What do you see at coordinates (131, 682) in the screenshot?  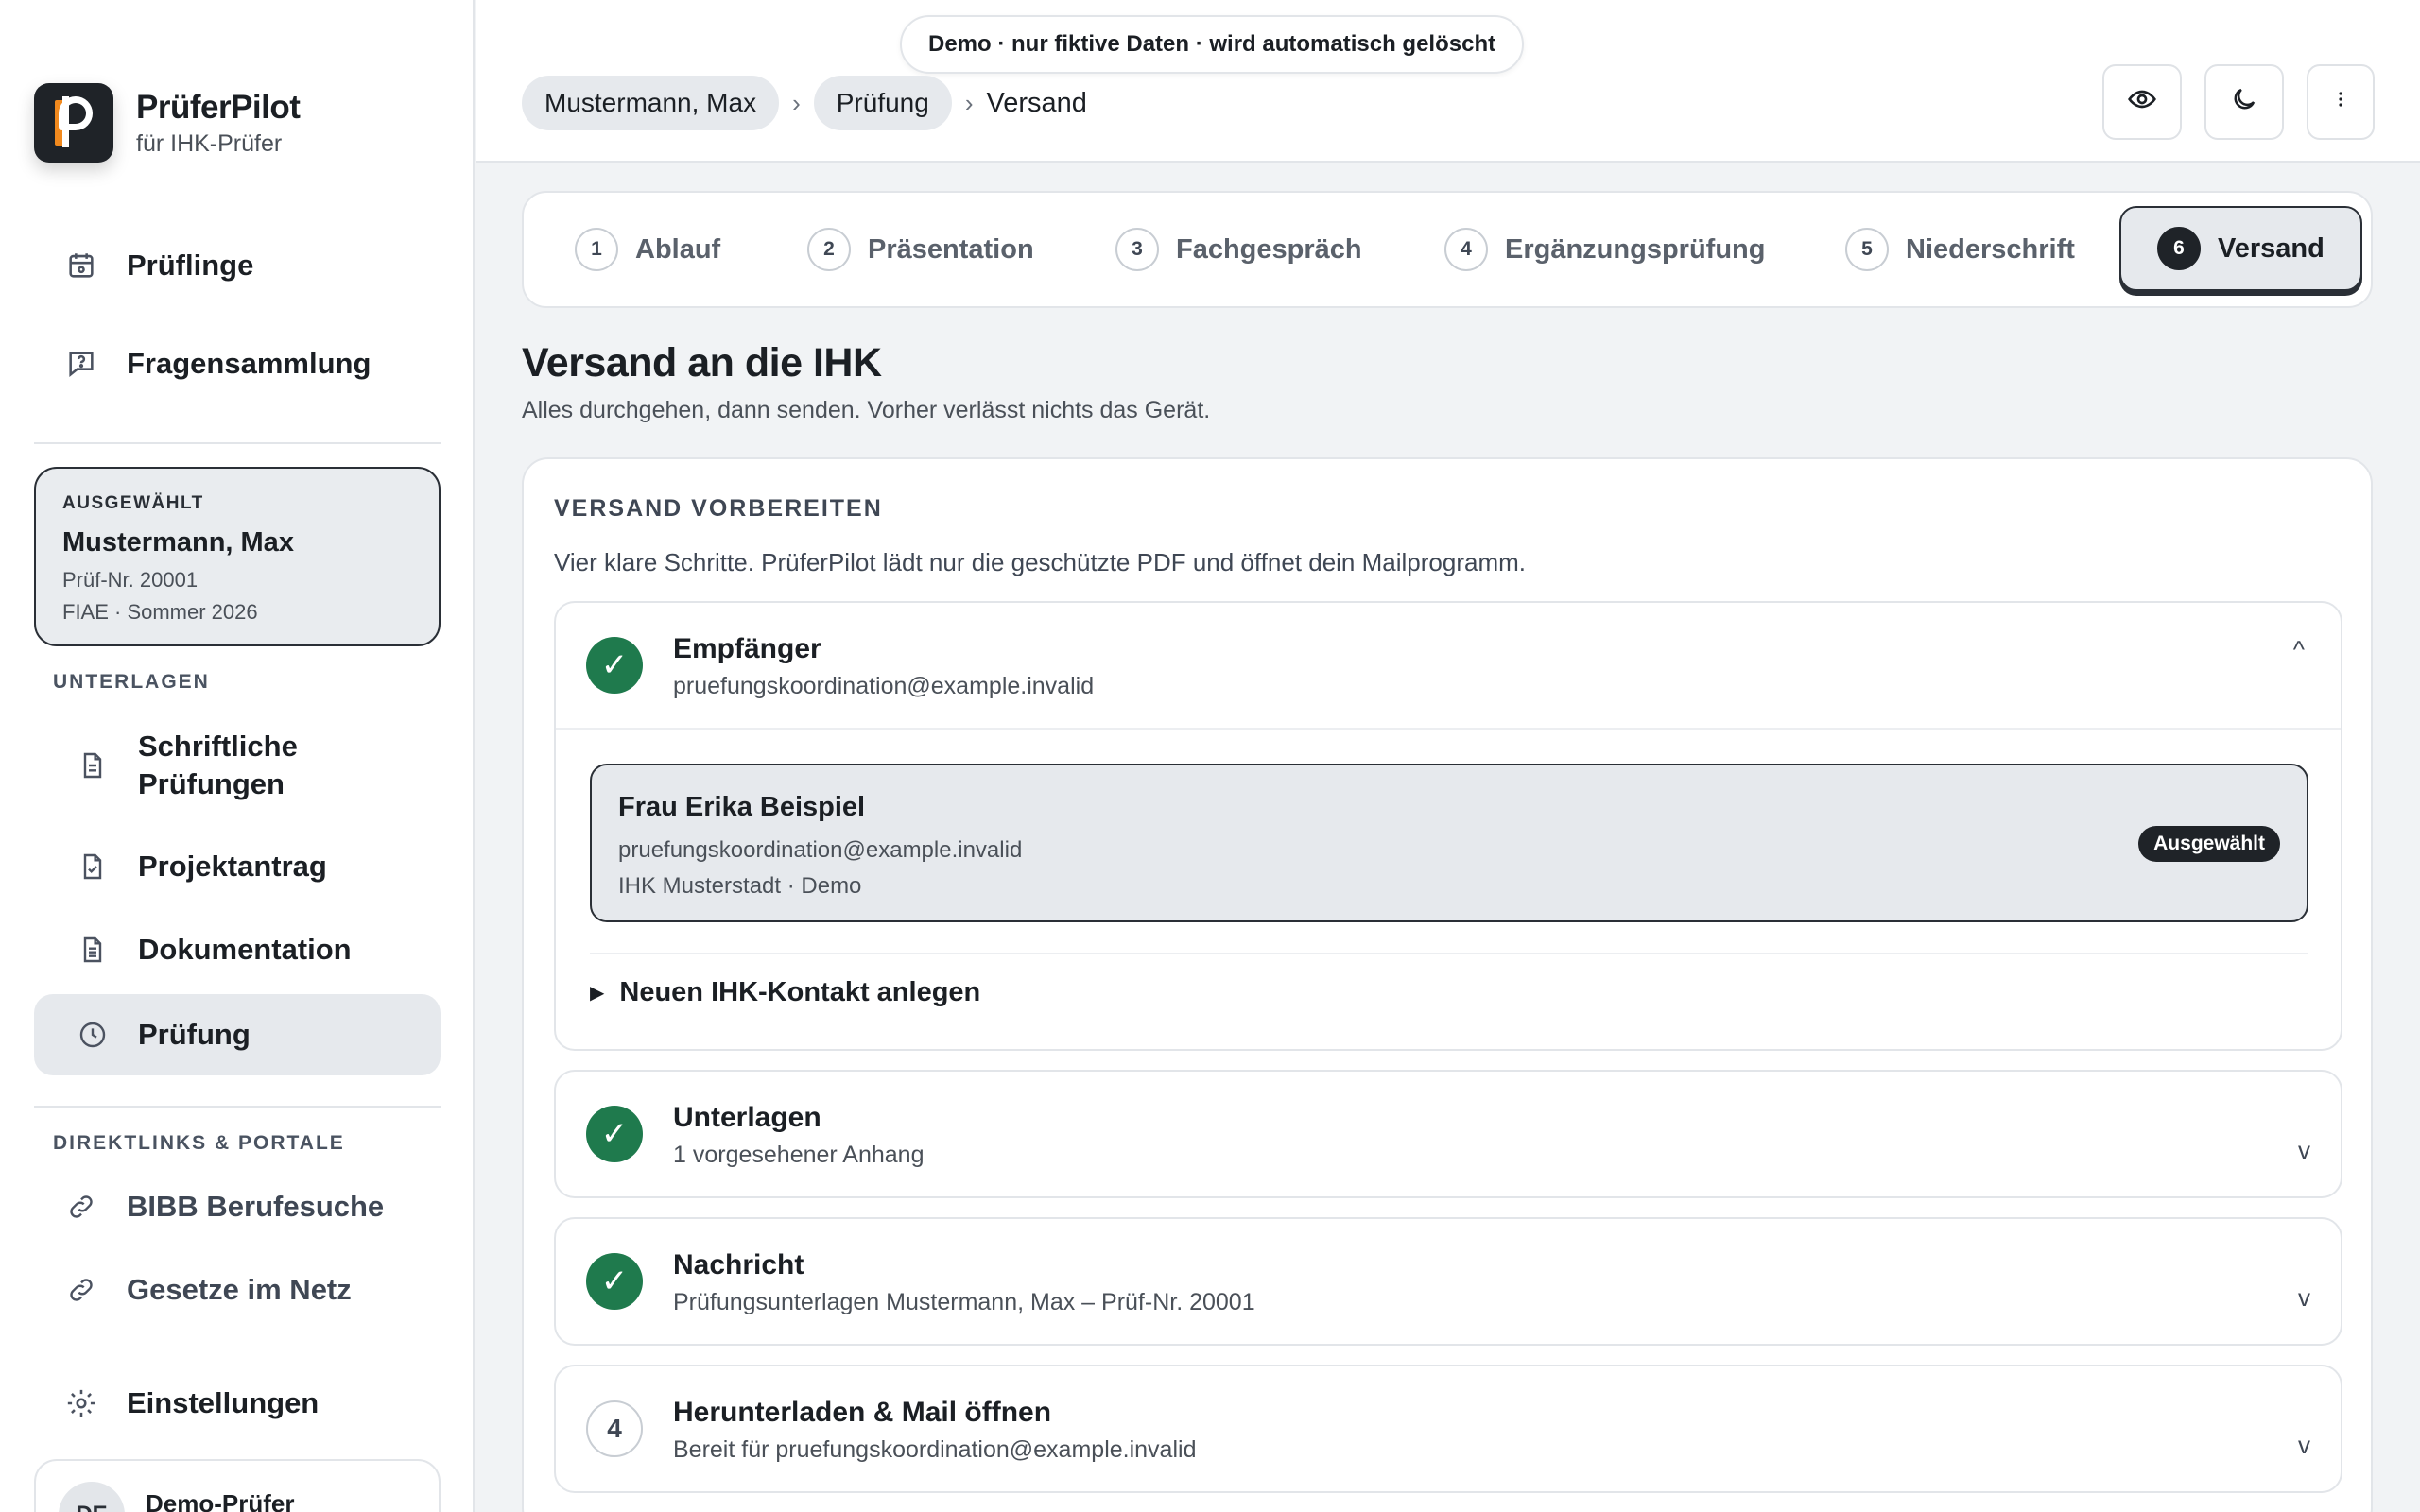 I see `section-label-unterlagen: UNTERLAGEN` at bounding box center [131, 682].